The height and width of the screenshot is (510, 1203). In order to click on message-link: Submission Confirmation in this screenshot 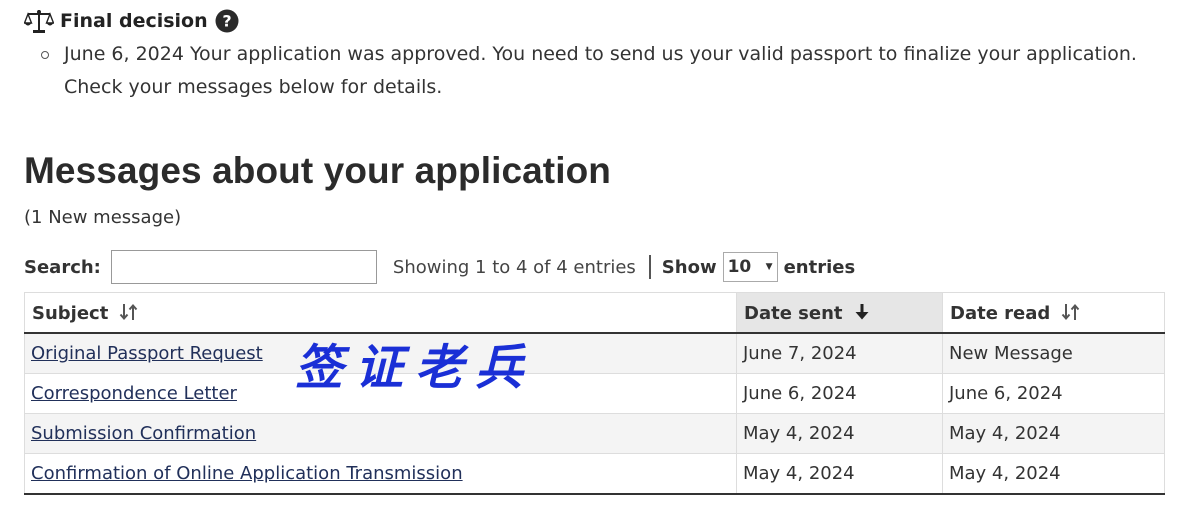, I will do `click(143, 433)`.